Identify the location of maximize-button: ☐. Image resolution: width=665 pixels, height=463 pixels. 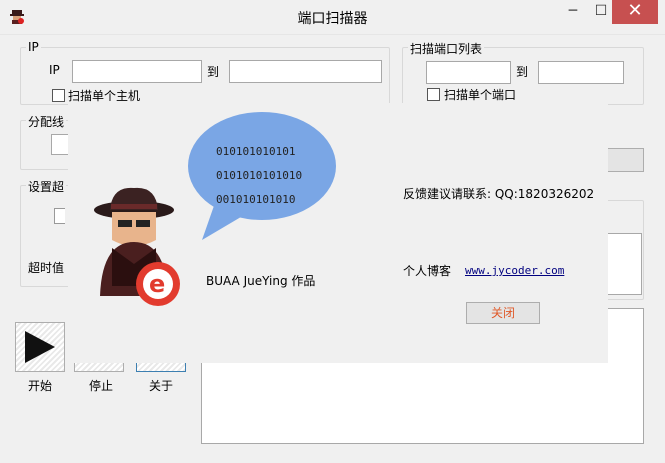
(601, 12).